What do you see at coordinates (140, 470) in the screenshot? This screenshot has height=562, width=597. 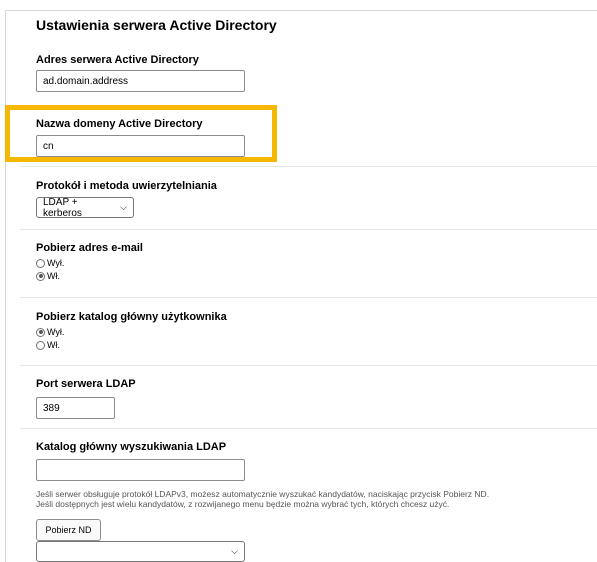 I see `ldap-search-root-input` at bounding box center [140, 470].